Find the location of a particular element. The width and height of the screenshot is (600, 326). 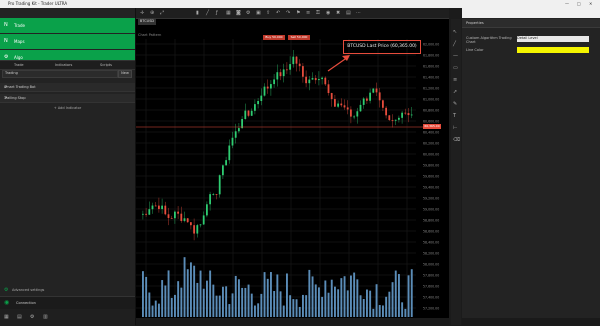

close-button: ✕ is located at coordinates (590, 3).